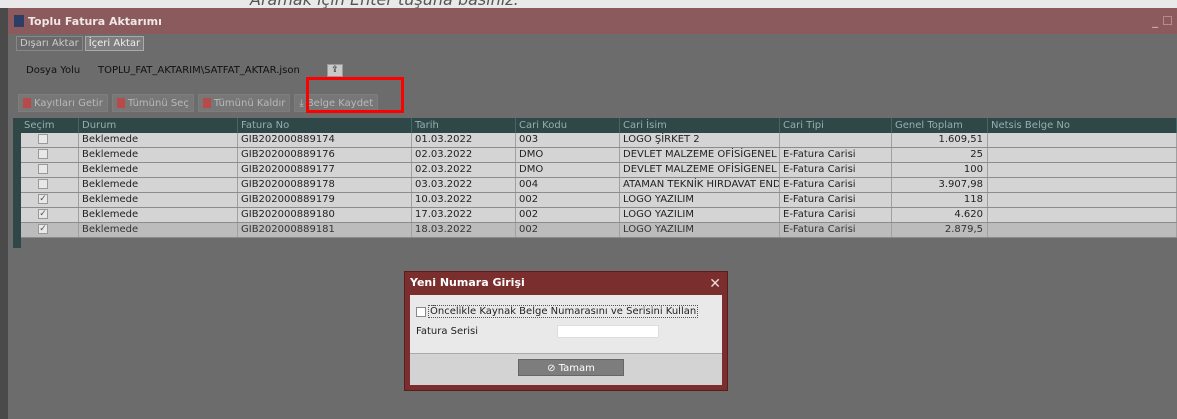  What do you see at coordinates (53, 70) in the screenshot?
I see `file-path-label: Dosya Yolu` at bounding box center [53, 70].